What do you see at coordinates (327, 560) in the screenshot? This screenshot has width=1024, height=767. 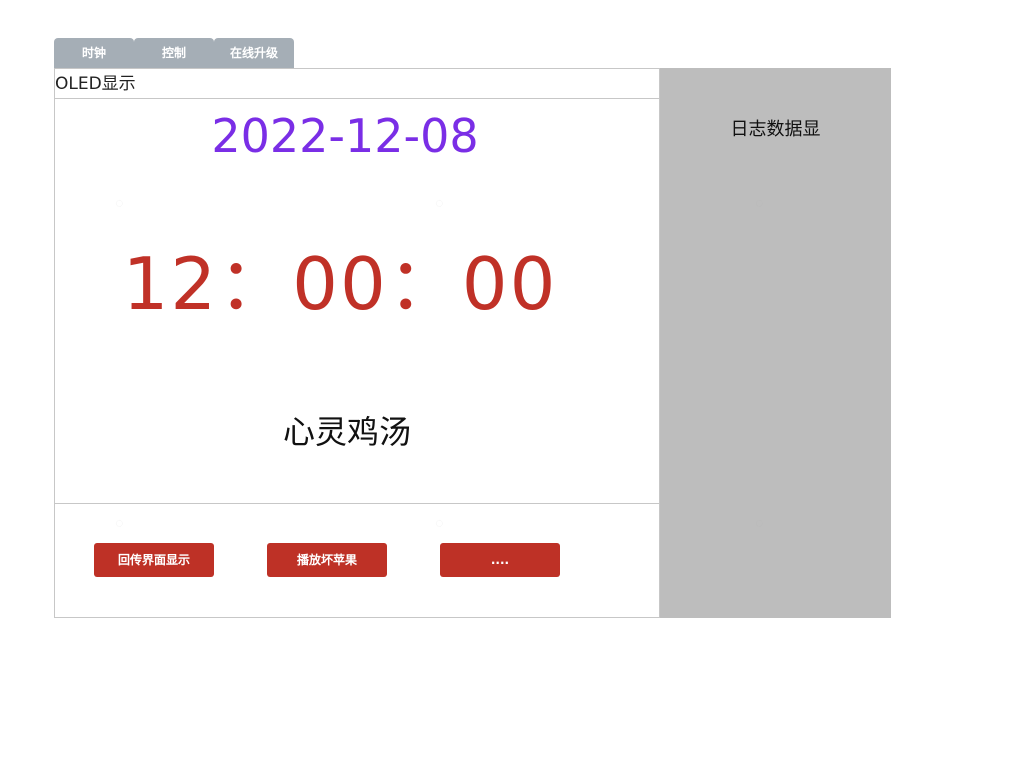 I see `play-bad-apple-button: 播放坏苹果` at bounding box center [327, 560].